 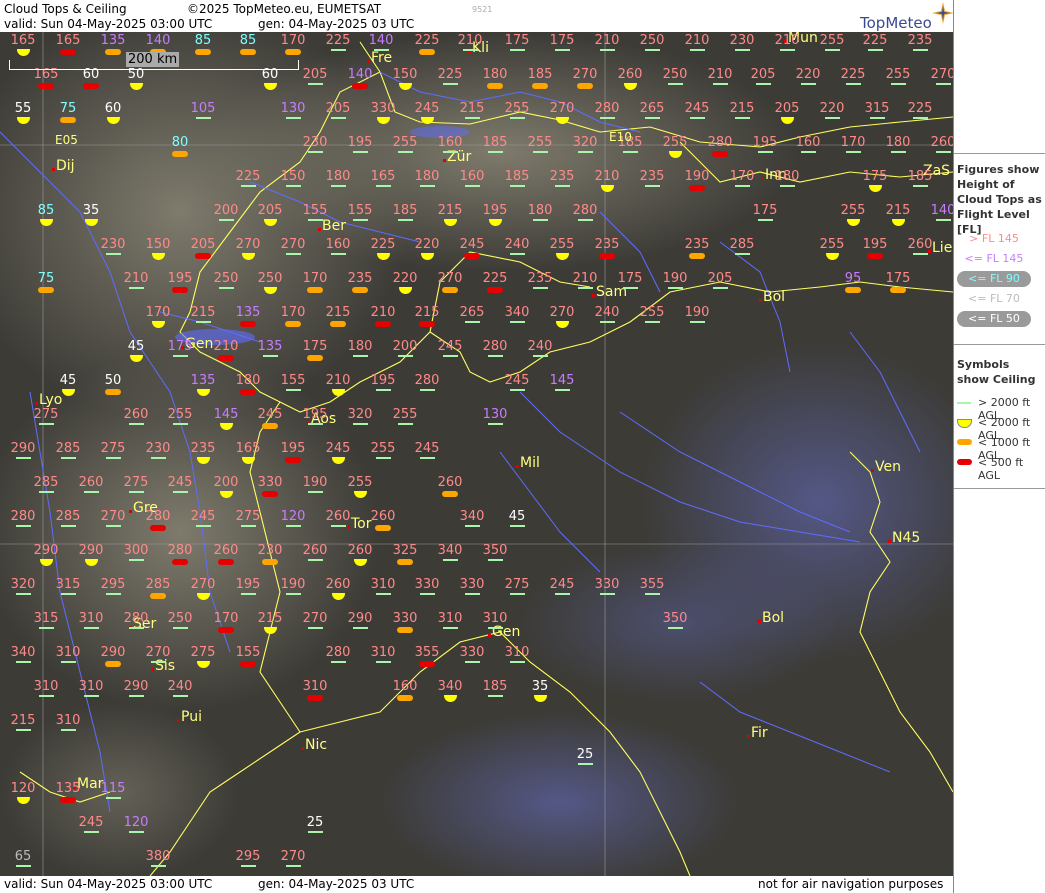 I want to click on legend-level-label: <= FL 50, so click(x=994, y=318).